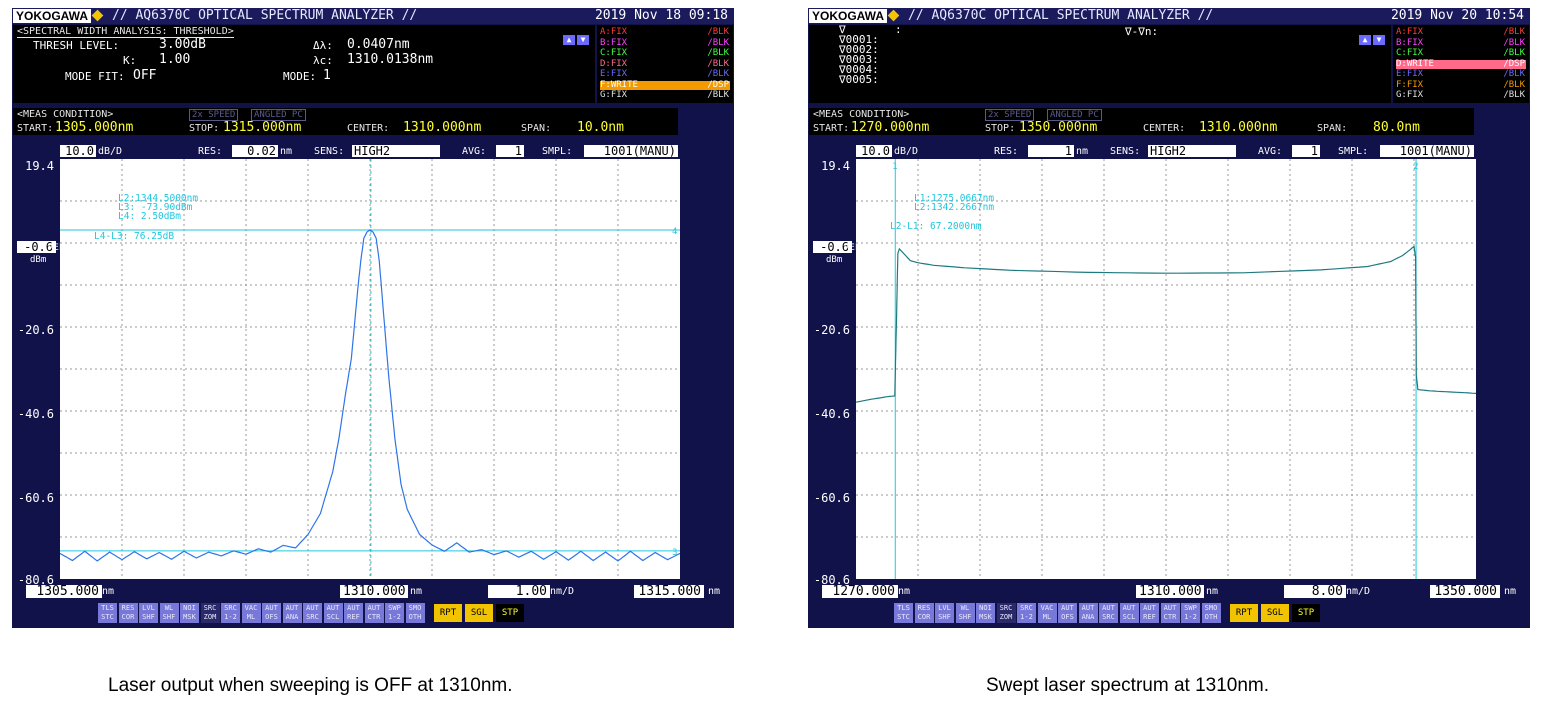 The image size is (1544, 712). I want to click on x-start-box: 1270.000, so click(860, 591).